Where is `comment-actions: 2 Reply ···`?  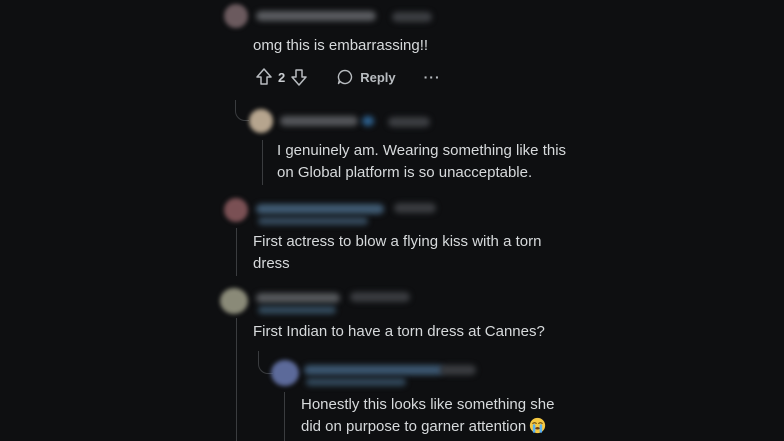 comment-actions: 2 Reply ··· is located at coordinates (348, 77).